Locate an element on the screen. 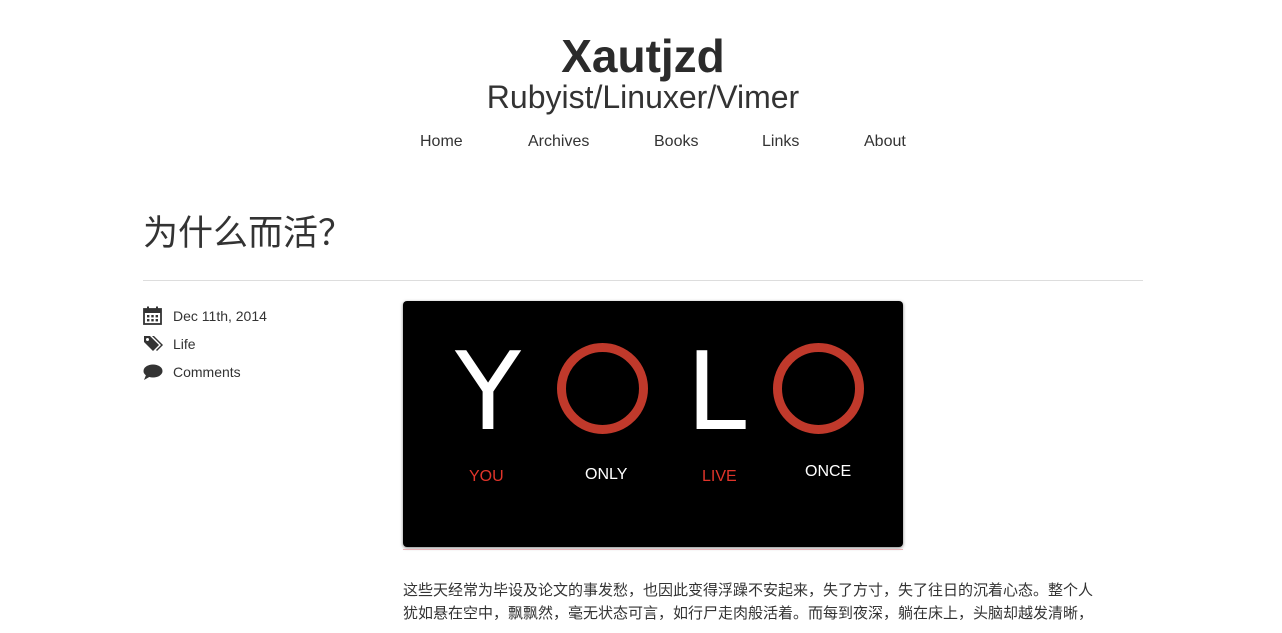  nav-about: About is located at coordinates (885, 142).